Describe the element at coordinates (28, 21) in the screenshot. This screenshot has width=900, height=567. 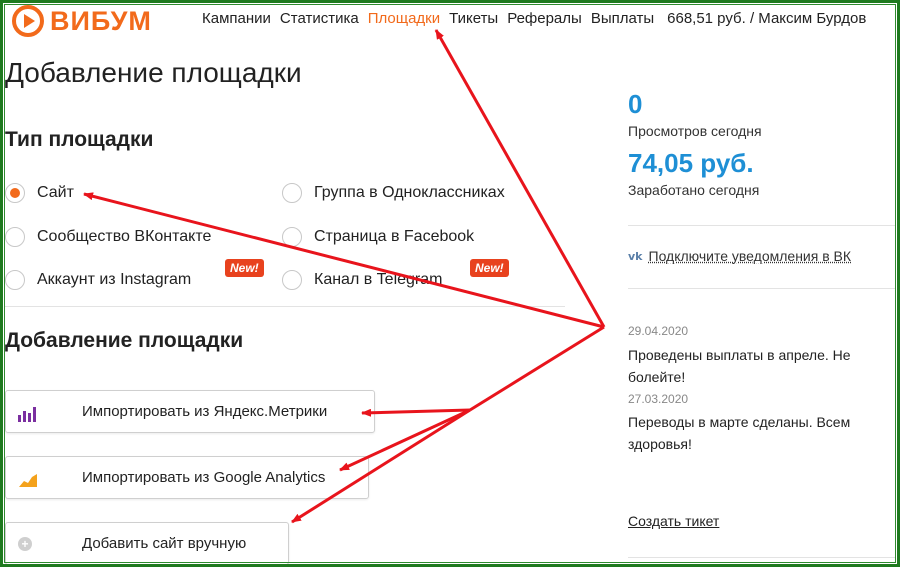
I see `play-logo-icon` at that location.